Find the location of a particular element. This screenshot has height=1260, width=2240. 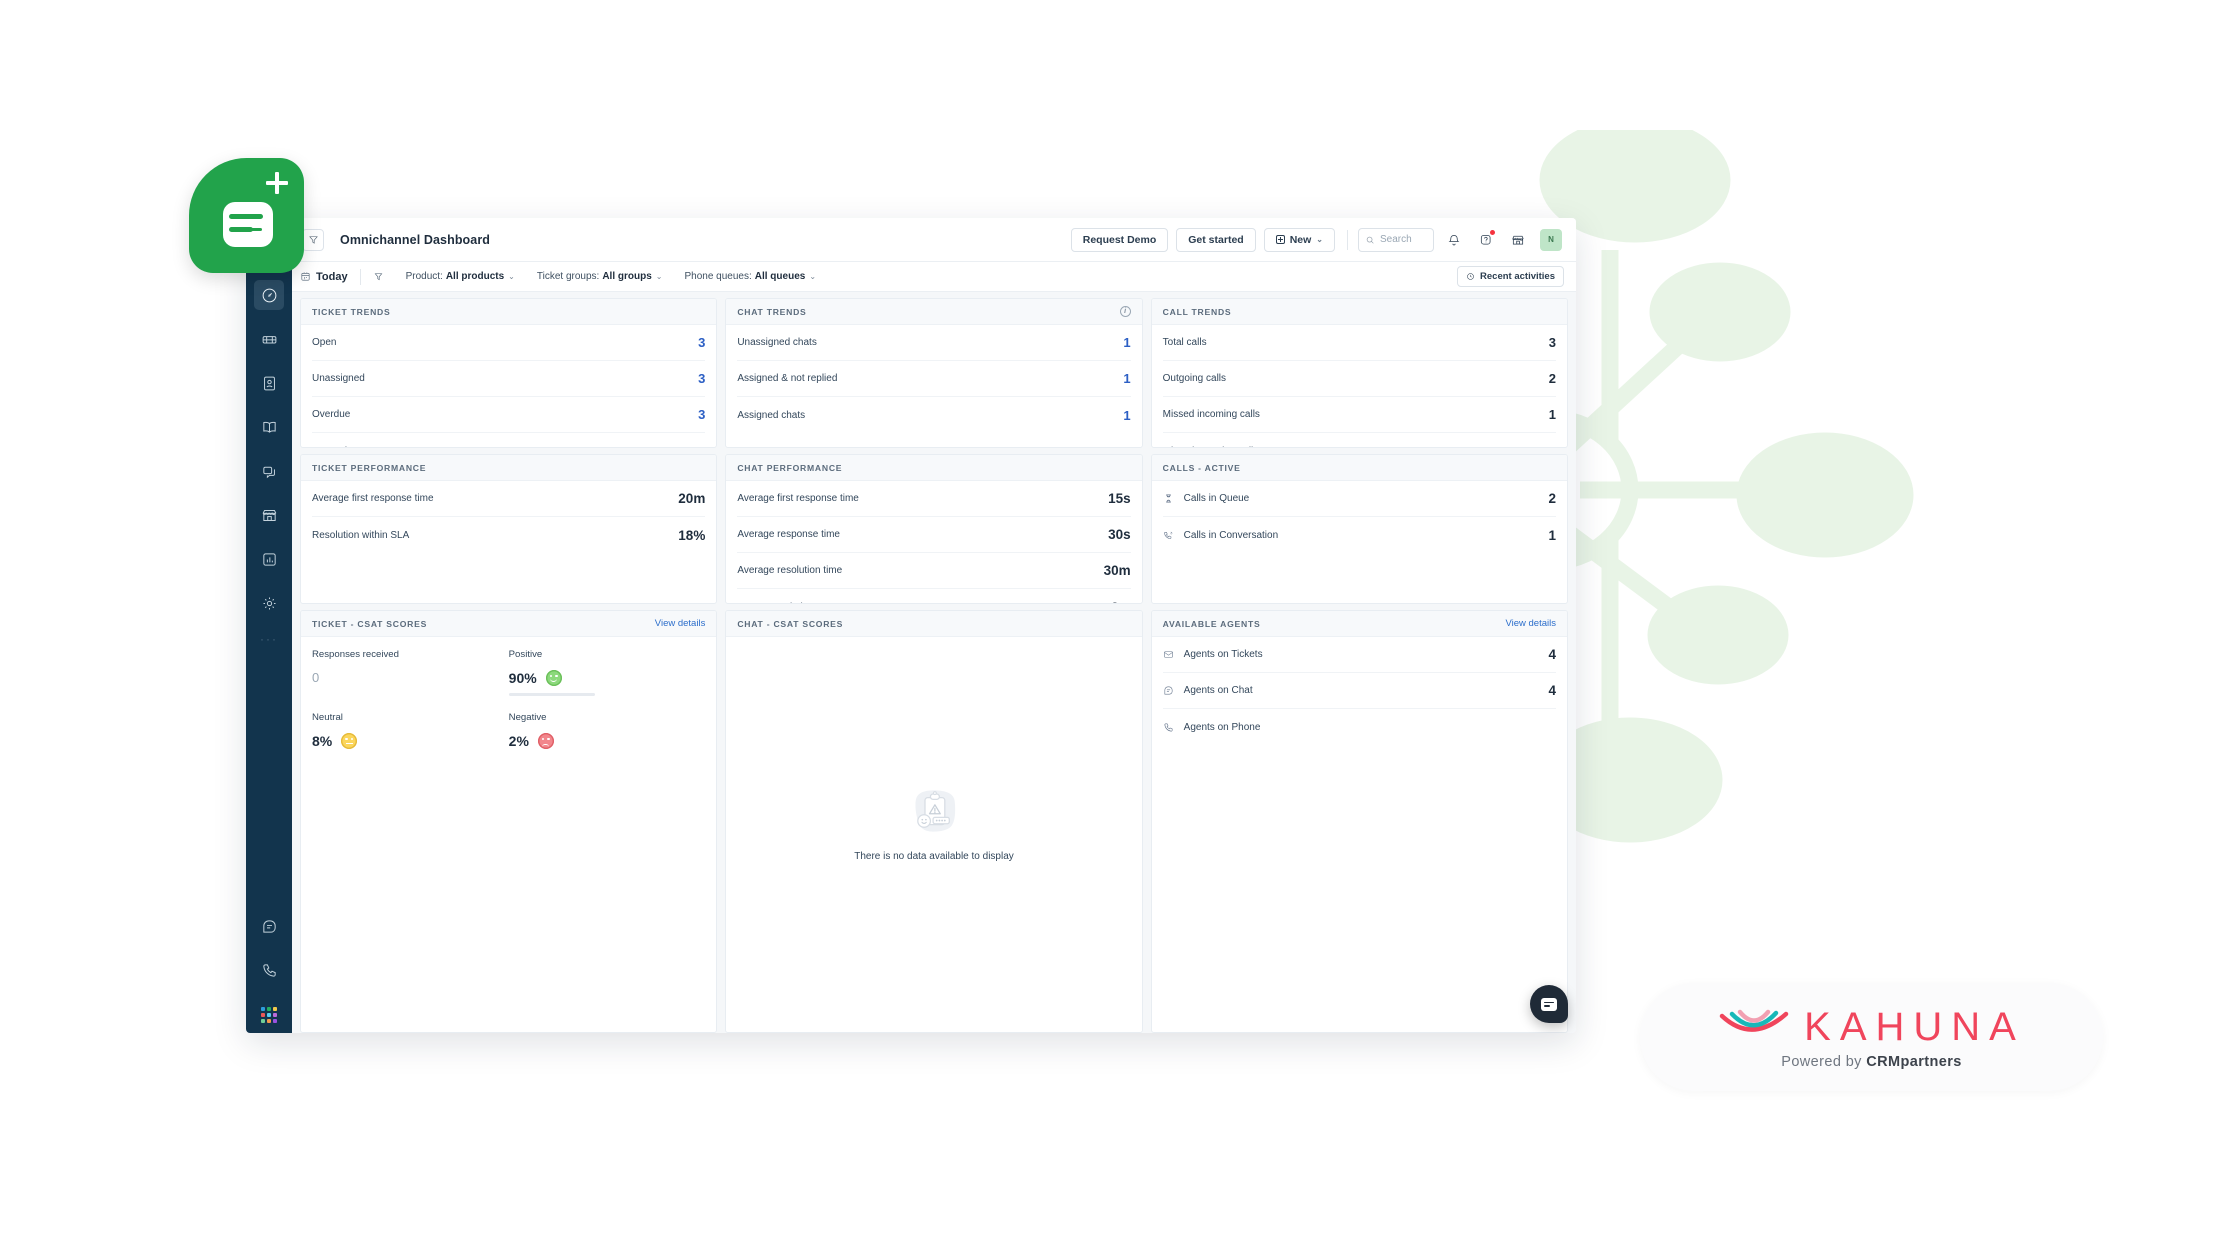

sidebar-item-settings is located at coordinates (269, 603).